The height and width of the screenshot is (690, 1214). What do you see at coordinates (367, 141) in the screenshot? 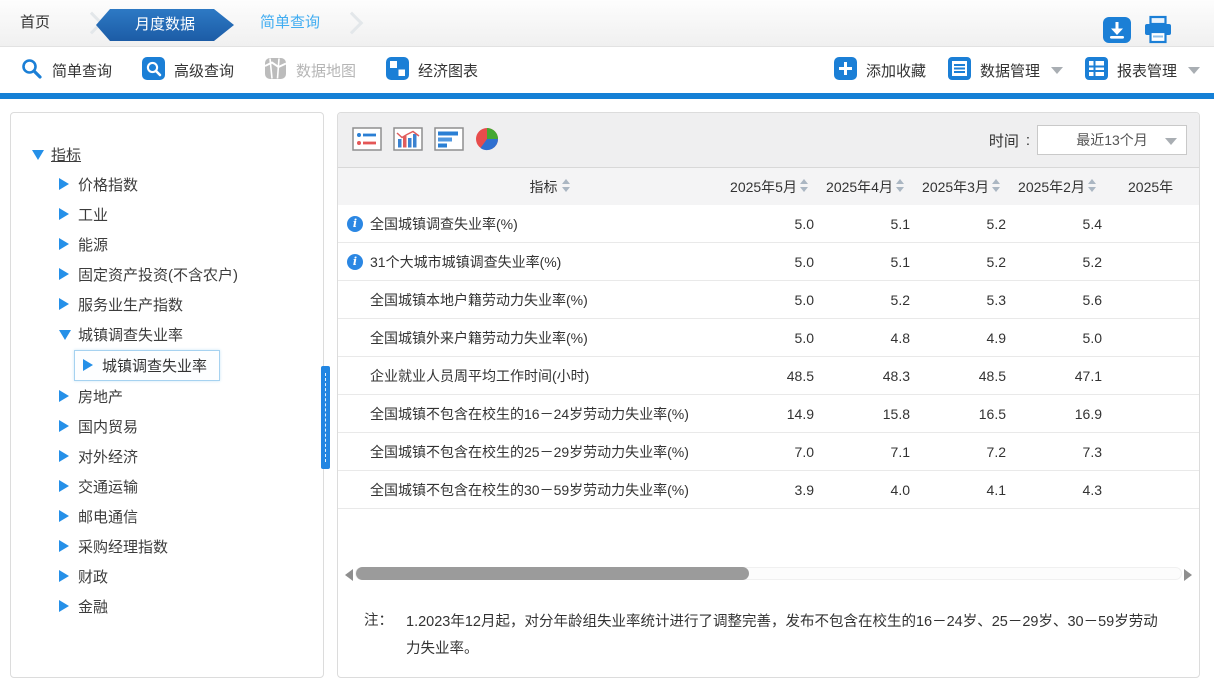
I see `table-view-icon` at bounding box center [367, 141].